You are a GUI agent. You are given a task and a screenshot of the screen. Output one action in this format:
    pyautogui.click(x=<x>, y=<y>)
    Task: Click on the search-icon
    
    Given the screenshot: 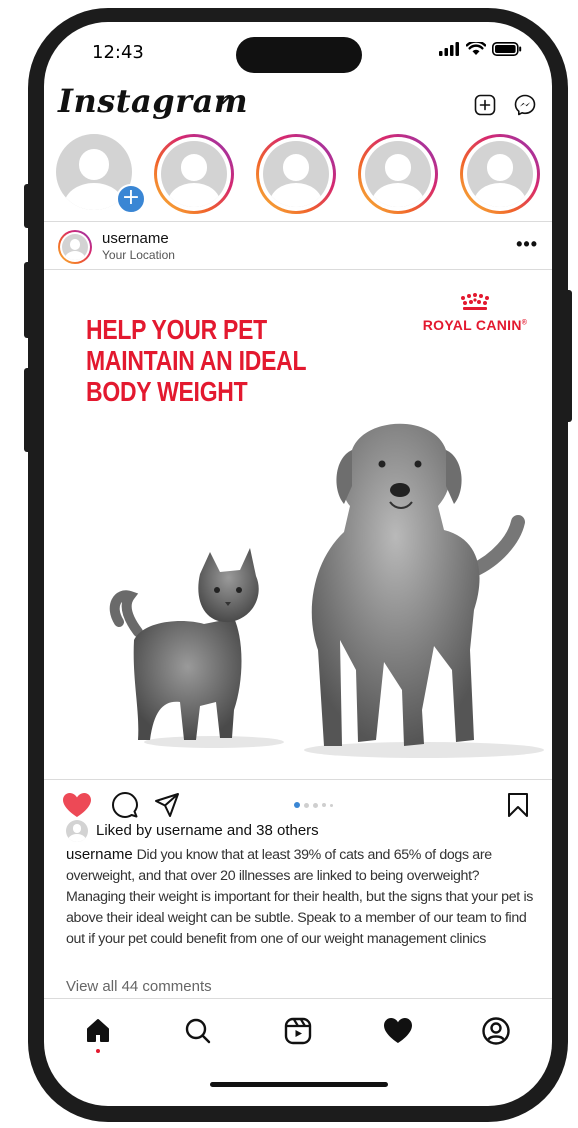 What is the action you would take?
    pyautogui.click(x=198, y=1031)
    